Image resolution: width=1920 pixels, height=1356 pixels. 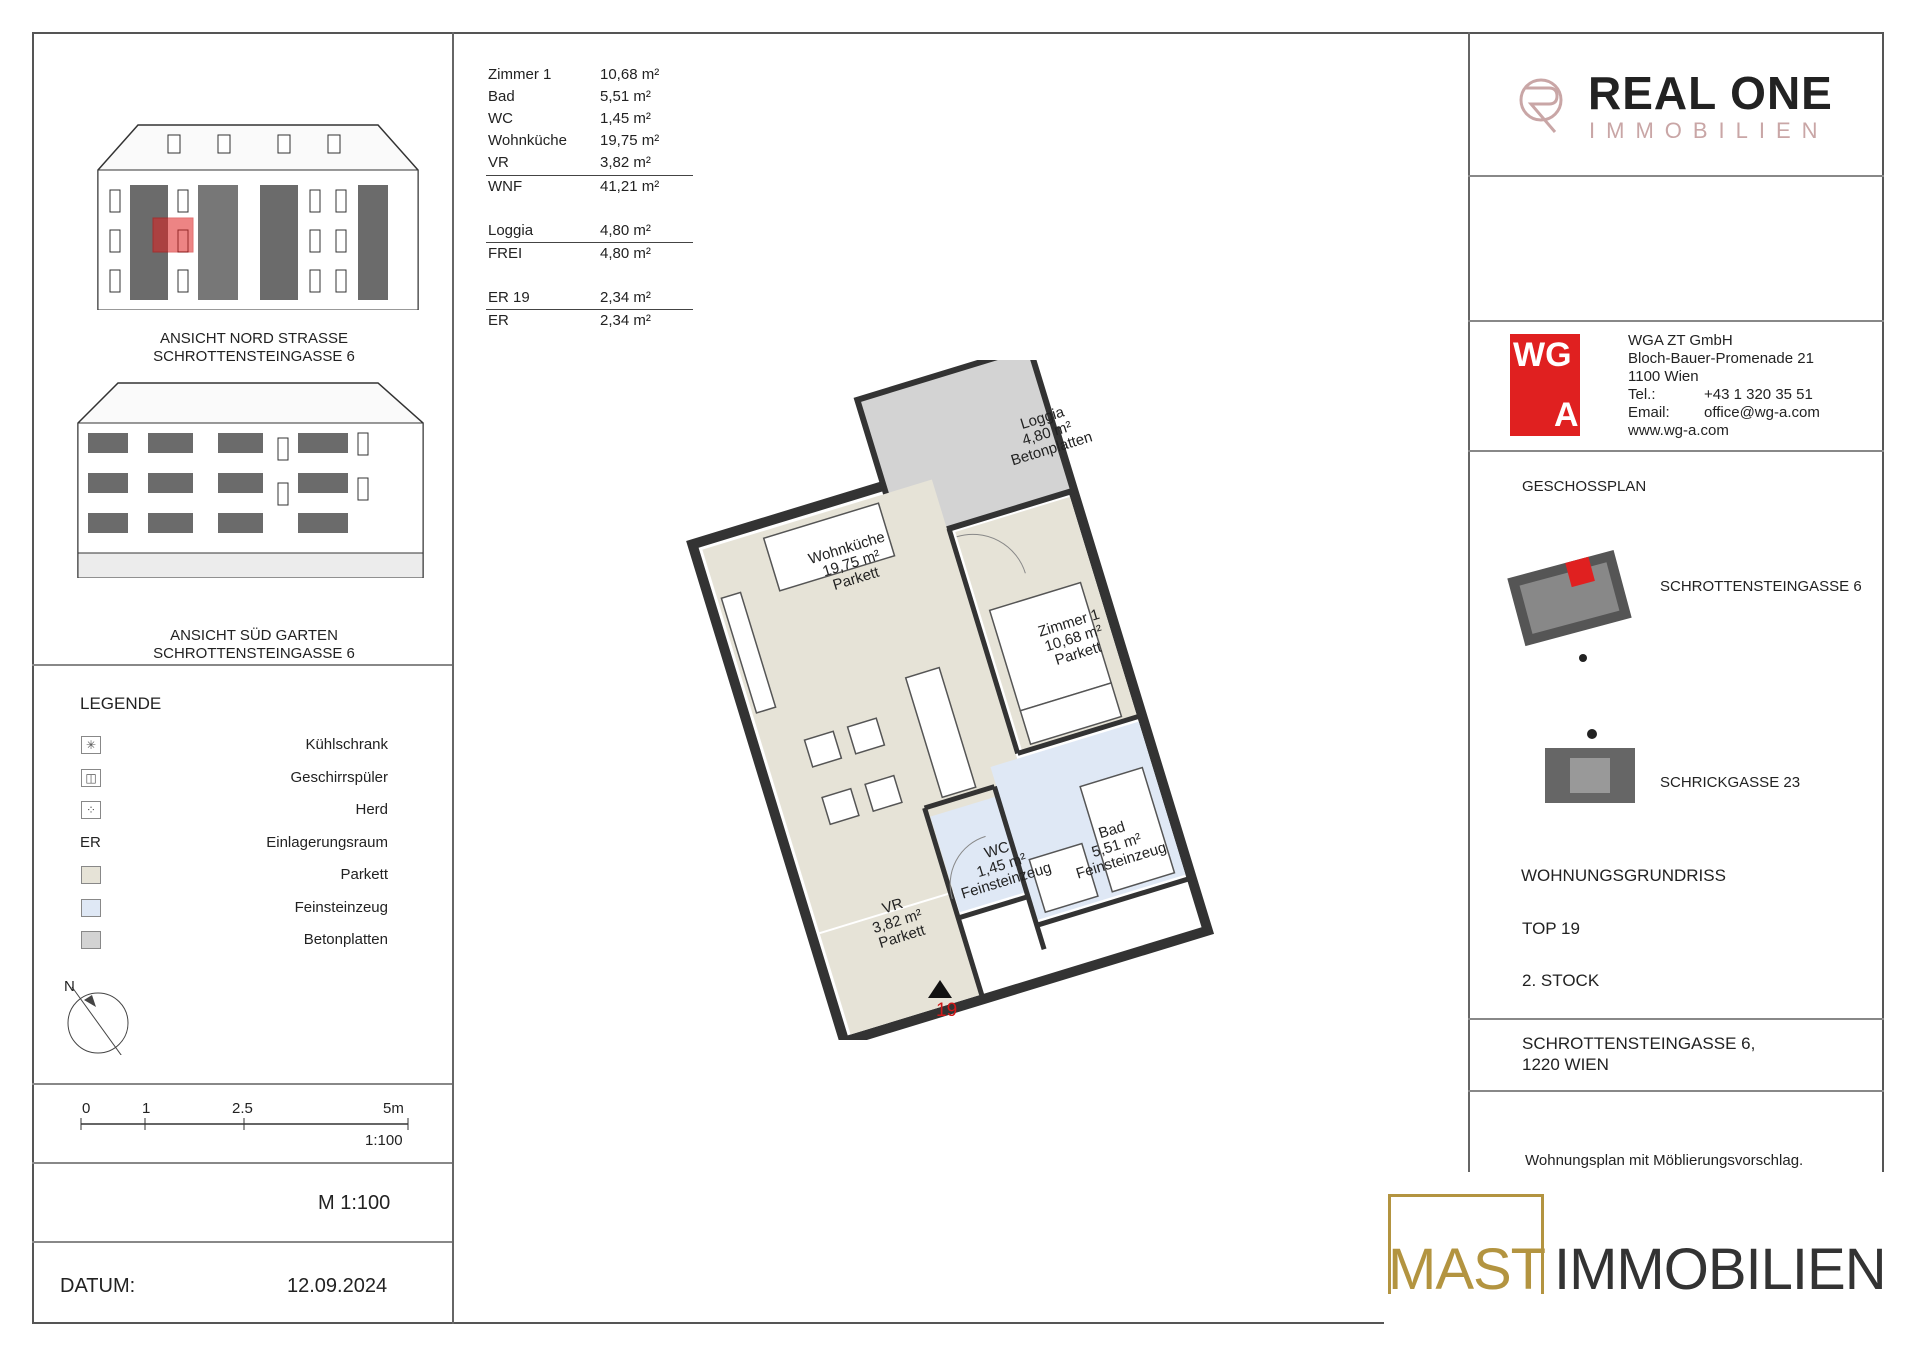 I want to click on tile-swatch, so click(x=91, y=908).